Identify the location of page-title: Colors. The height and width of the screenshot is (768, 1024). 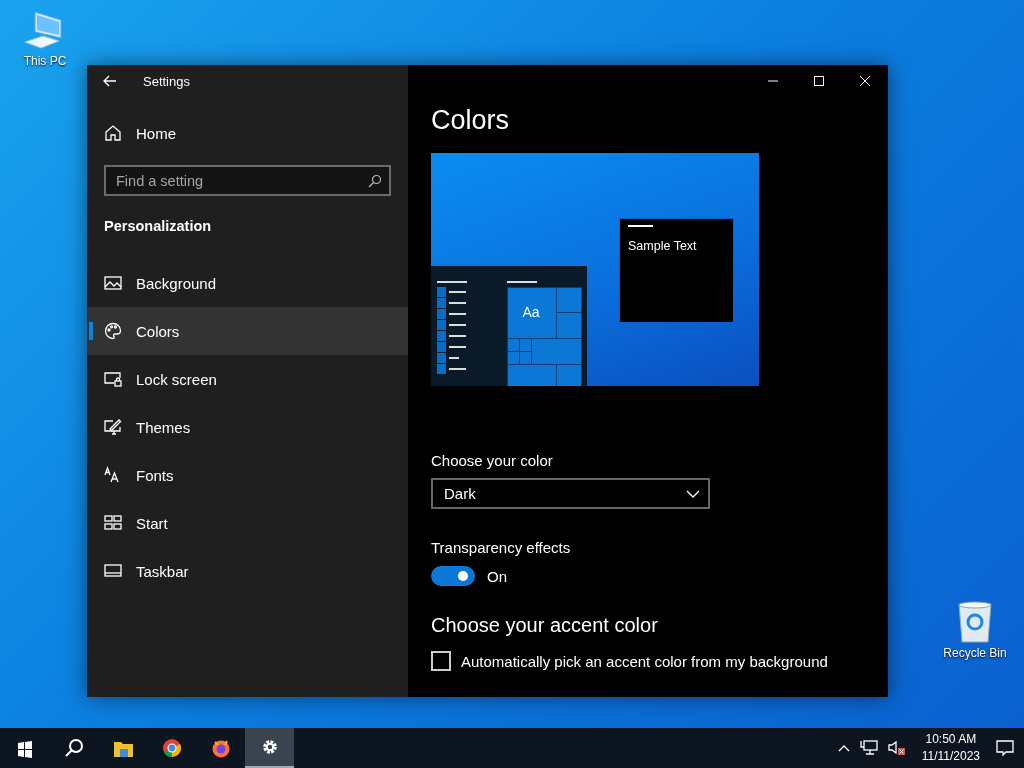
(470, 120).